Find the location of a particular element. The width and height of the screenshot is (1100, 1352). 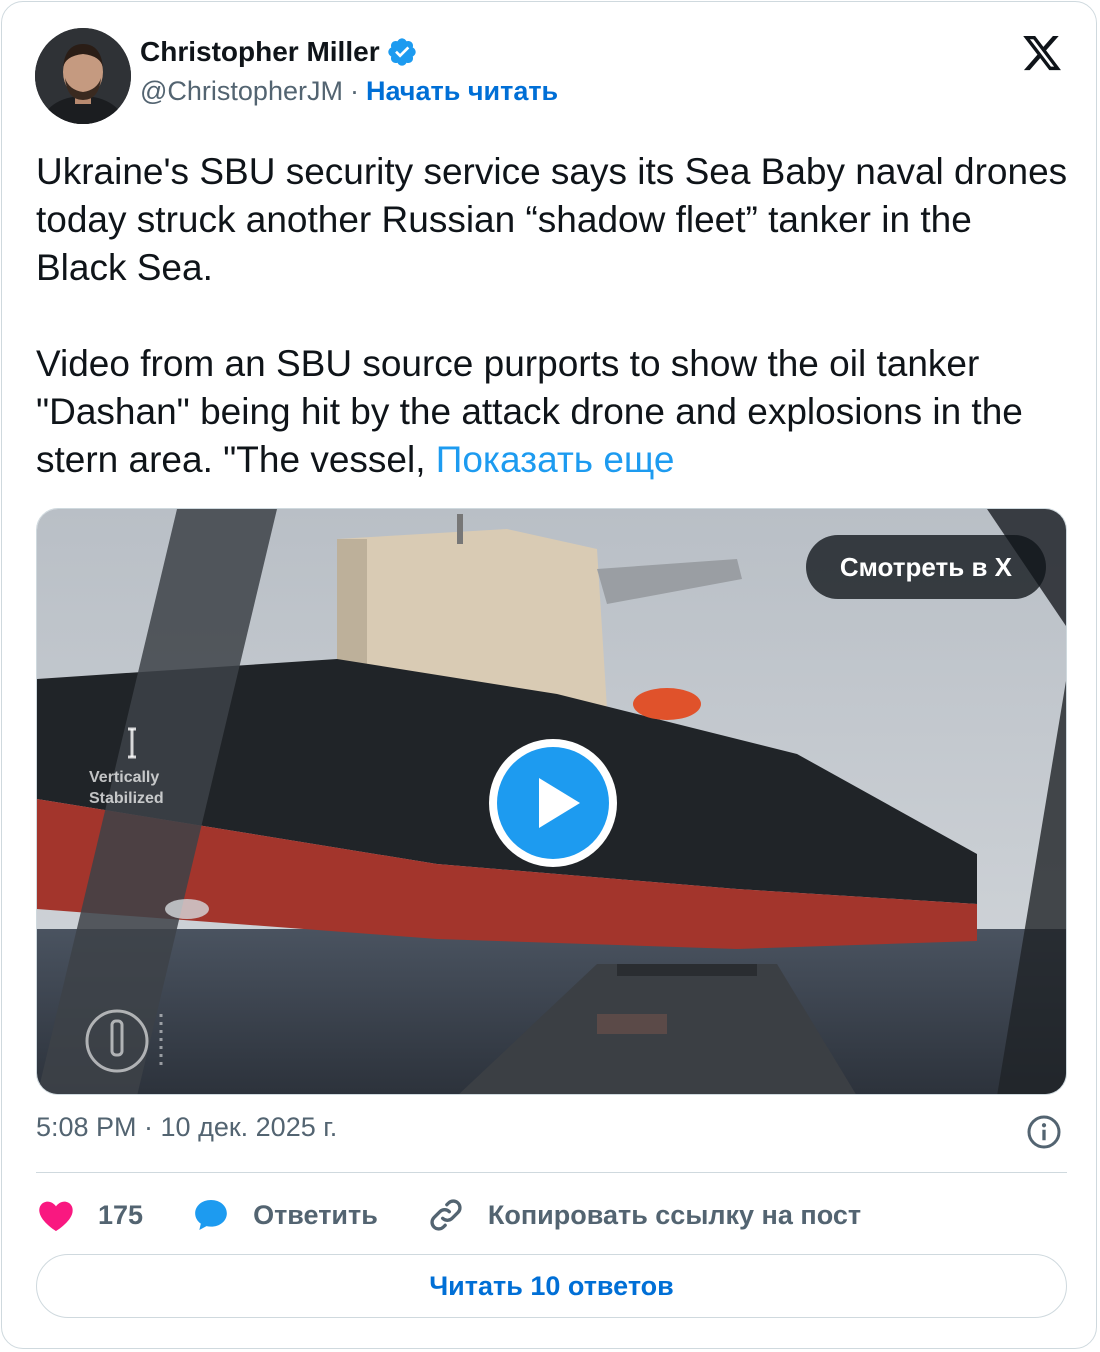

reply-label: Ответить is located at coordinates (315, 1214).